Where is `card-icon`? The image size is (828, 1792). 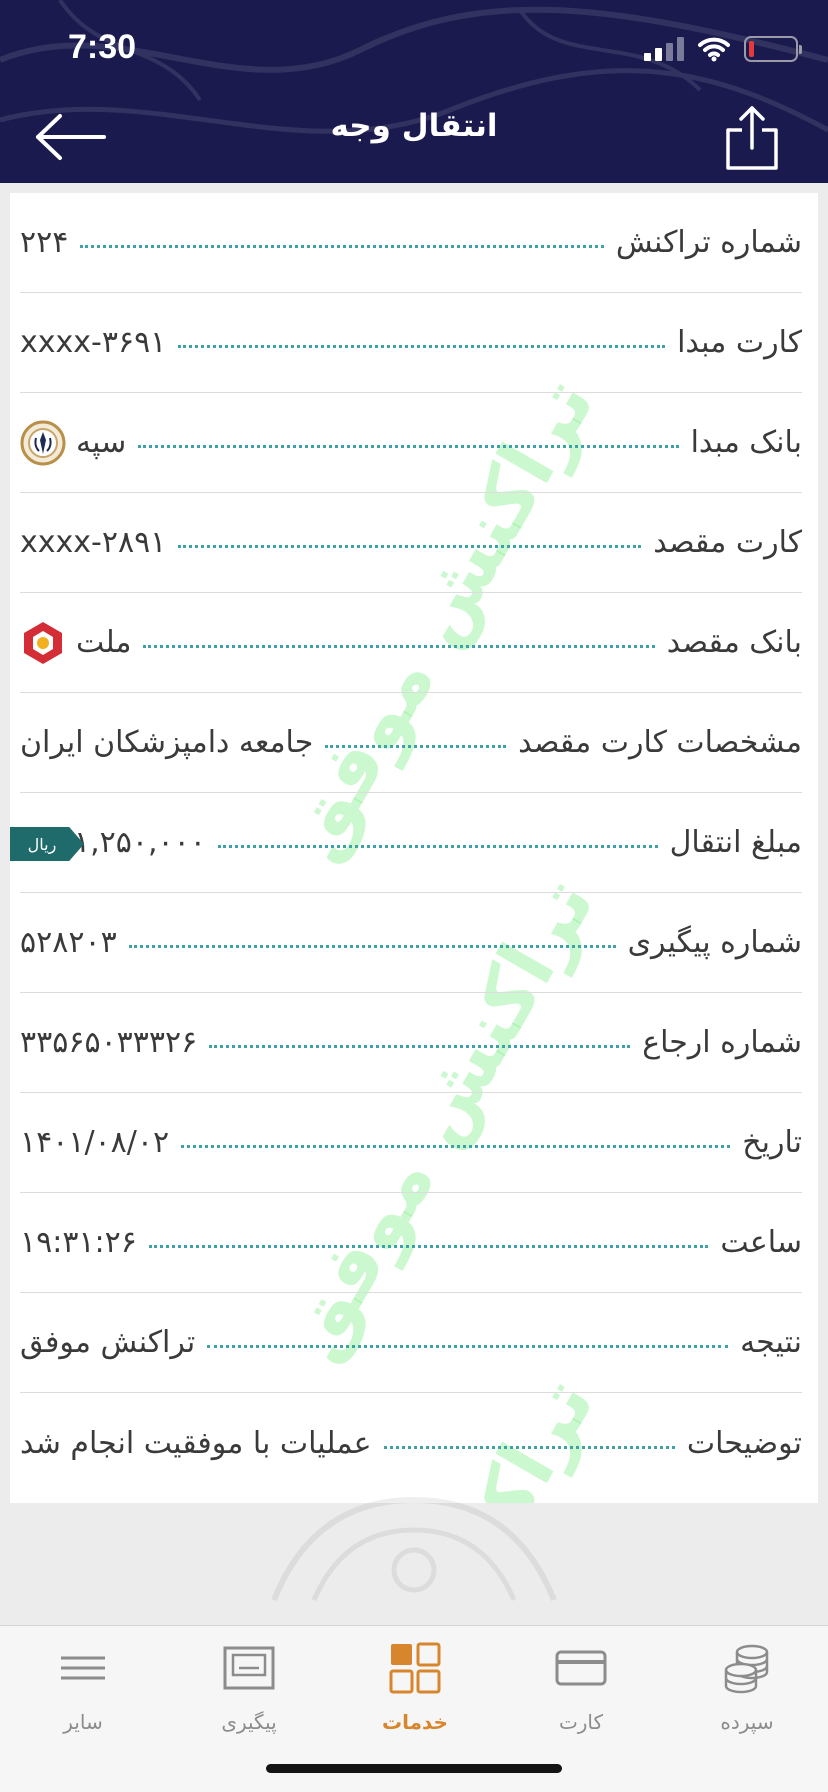
card-icon is located at coordinates (581, 1668).